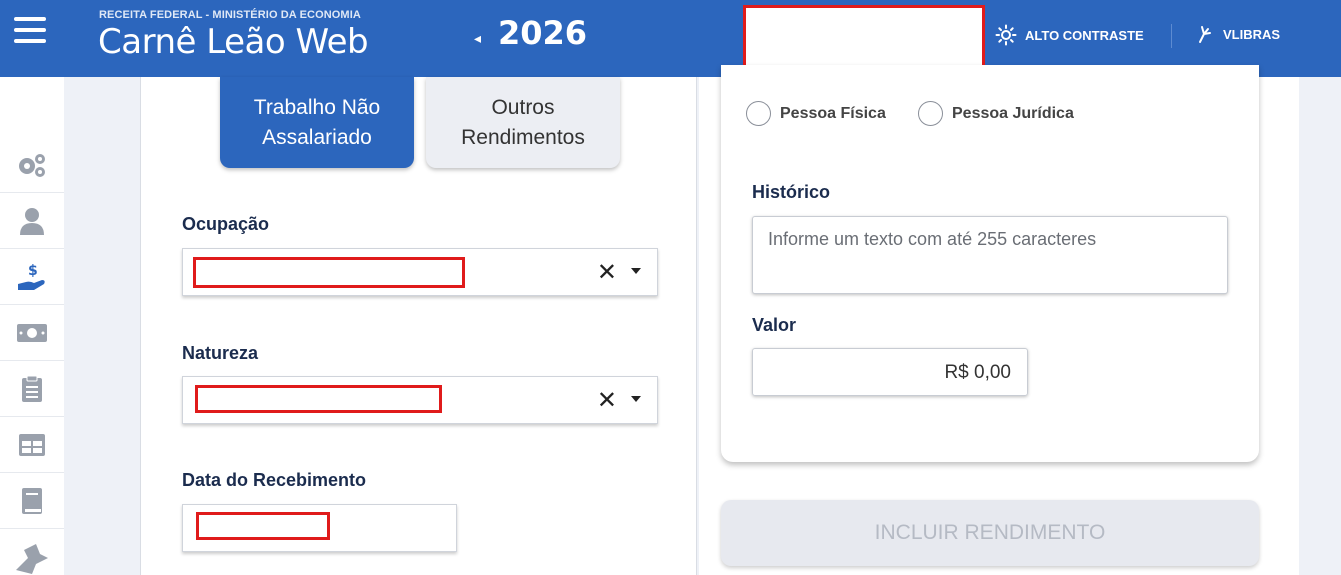 Image resolution: width=1341 pixels, height=575 pixels. What do you see at coordinates (523, 107) in the screenshot?
I see `tab-inactive-line1: Outros` at bounding box center [523, 107].